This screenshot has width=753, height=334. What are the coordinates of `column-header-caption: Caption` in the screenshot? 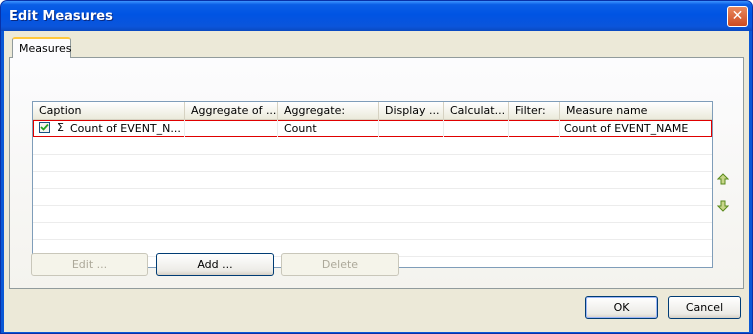 It's located at (109, 110).